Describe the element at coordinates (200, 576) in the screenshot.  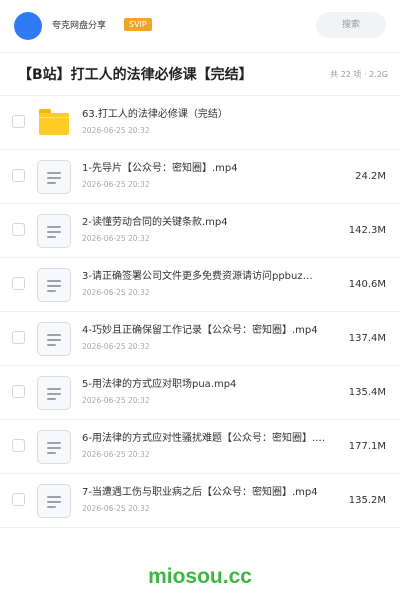
I see `watermark: miosou.cc` at that location.